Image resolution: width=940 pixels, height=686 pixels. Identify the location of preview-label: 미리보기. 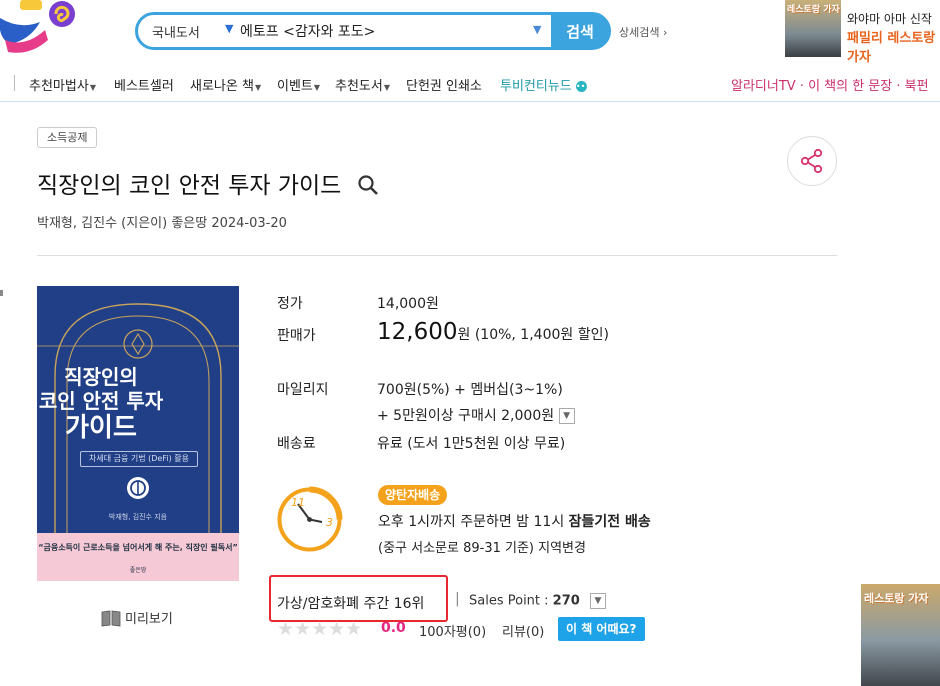
(149, 619).